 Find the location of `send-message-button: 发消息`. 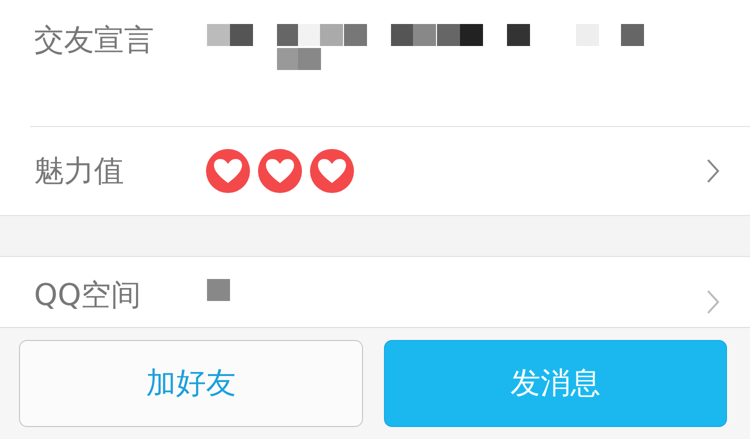

send-message-button: 发消息 is located at coordinates (555, 383).